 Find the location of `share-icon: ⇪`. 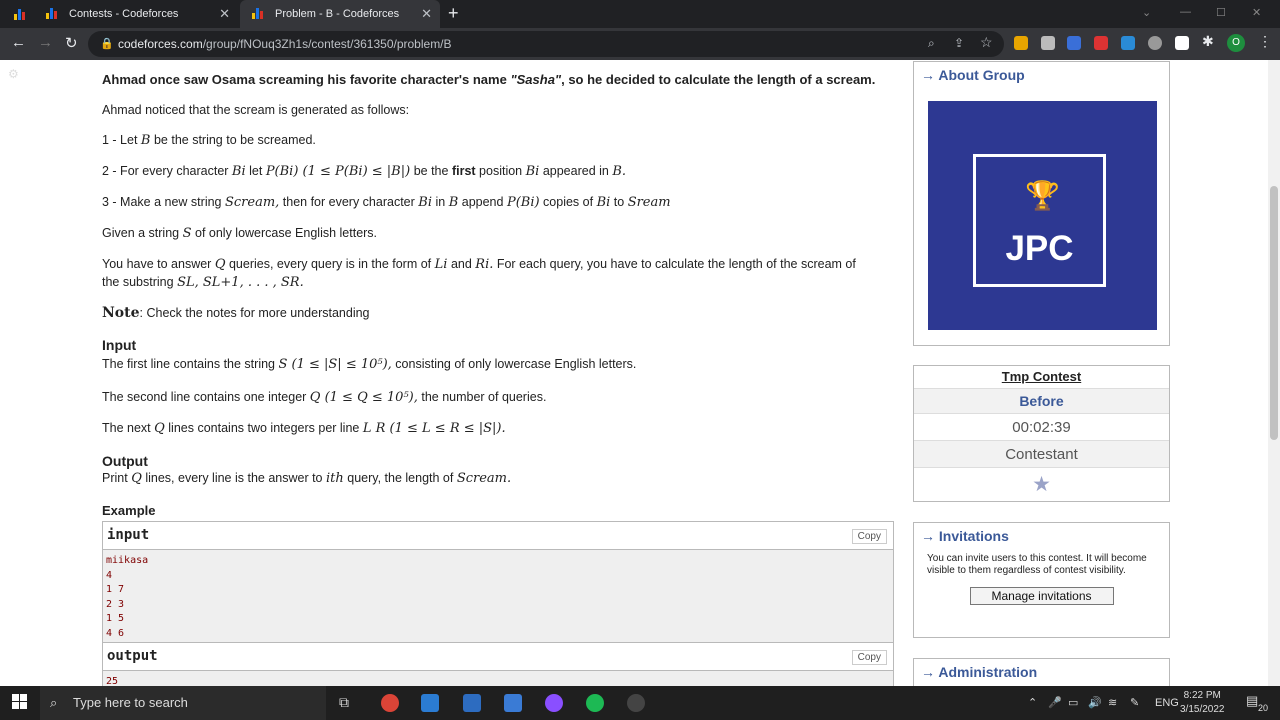

share-icon: ⇪ is located at coordinates (959, 43).